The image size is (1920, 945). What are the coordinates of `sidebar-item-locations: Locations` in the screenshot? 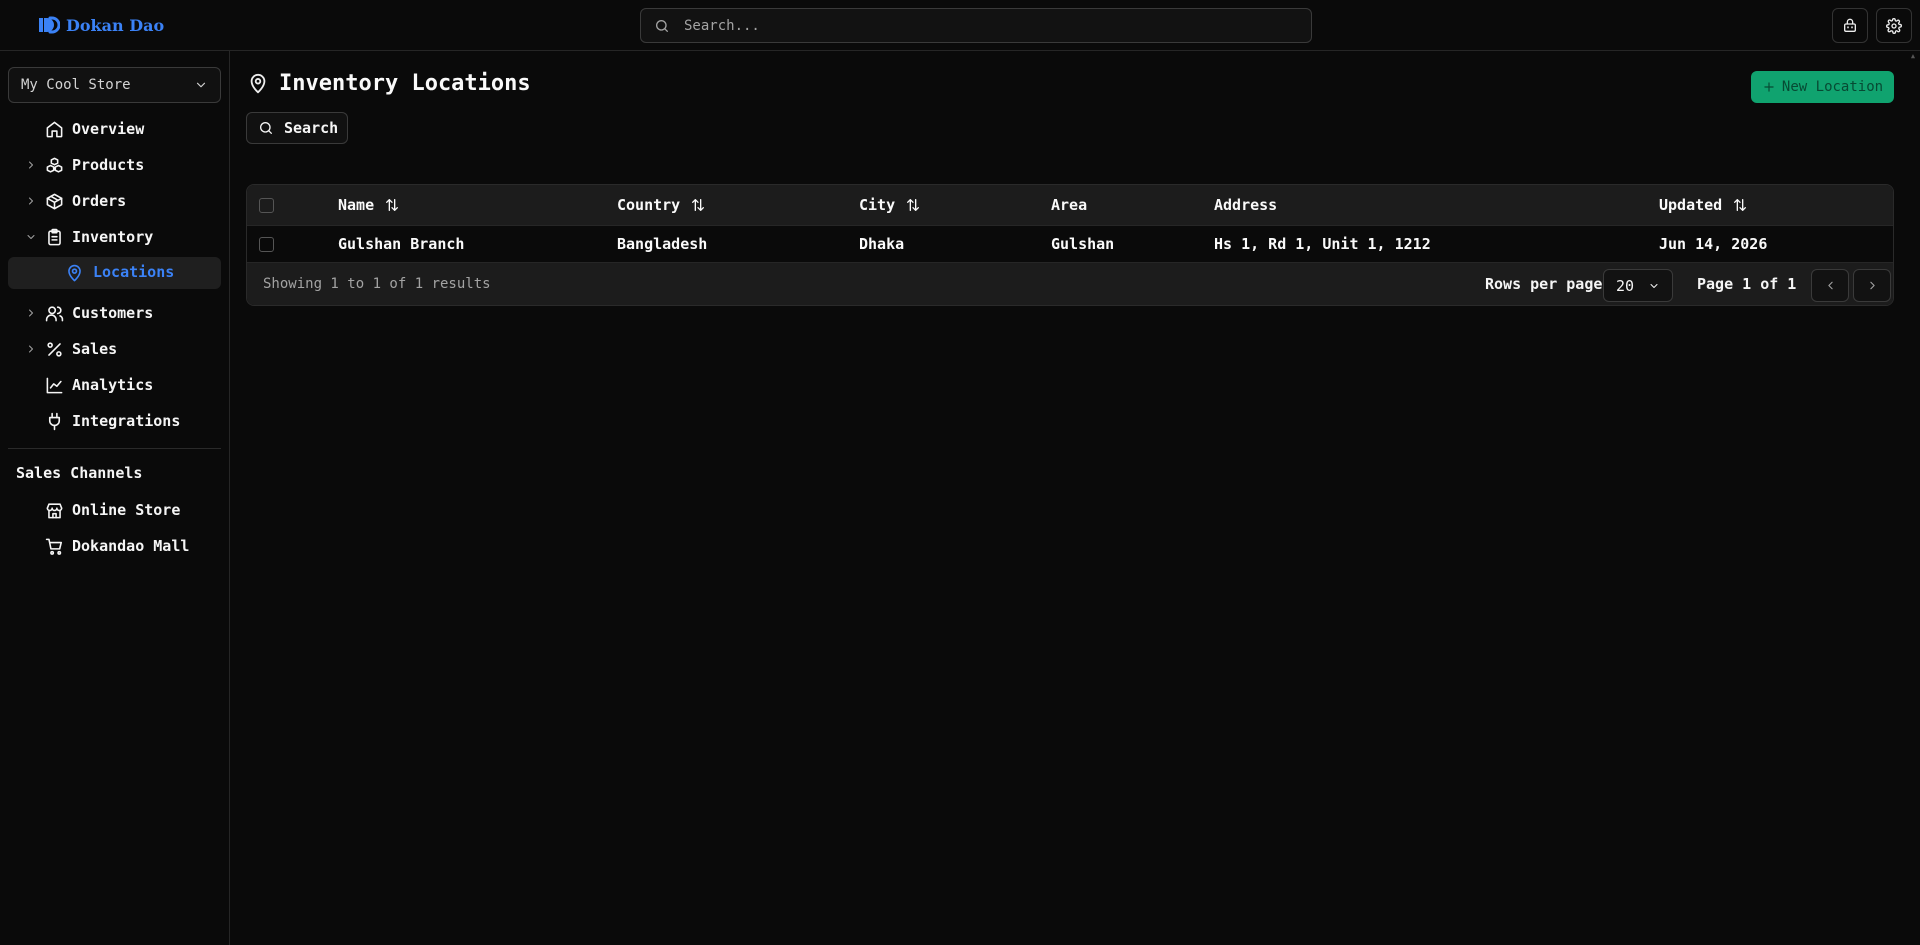 It's located at (114, 273).